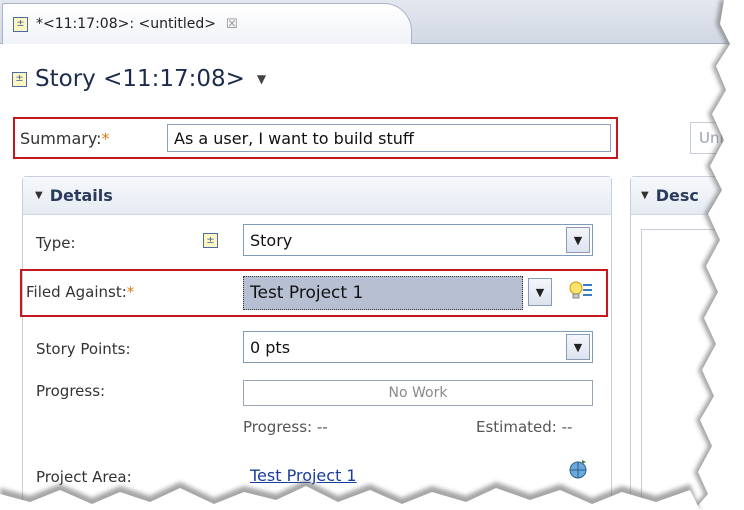 The width and height of the screenshot is (744, 510). Describe the element at coordinates (81, 195) in the screenshot. I see `details-title: Details` at that location.